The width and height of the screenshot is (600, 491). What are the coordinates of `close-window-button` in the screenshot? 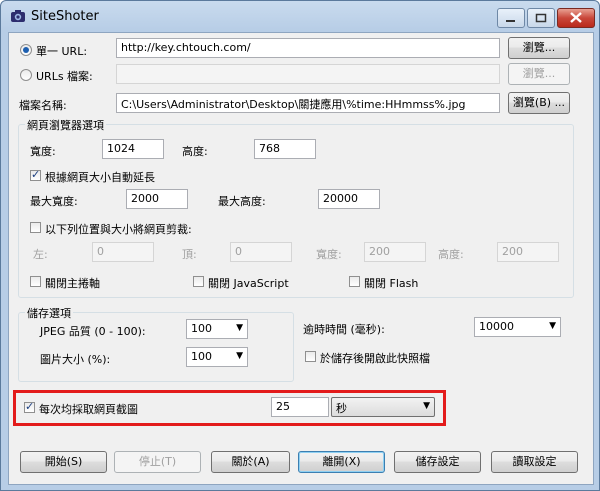 It's located at (576, 18).